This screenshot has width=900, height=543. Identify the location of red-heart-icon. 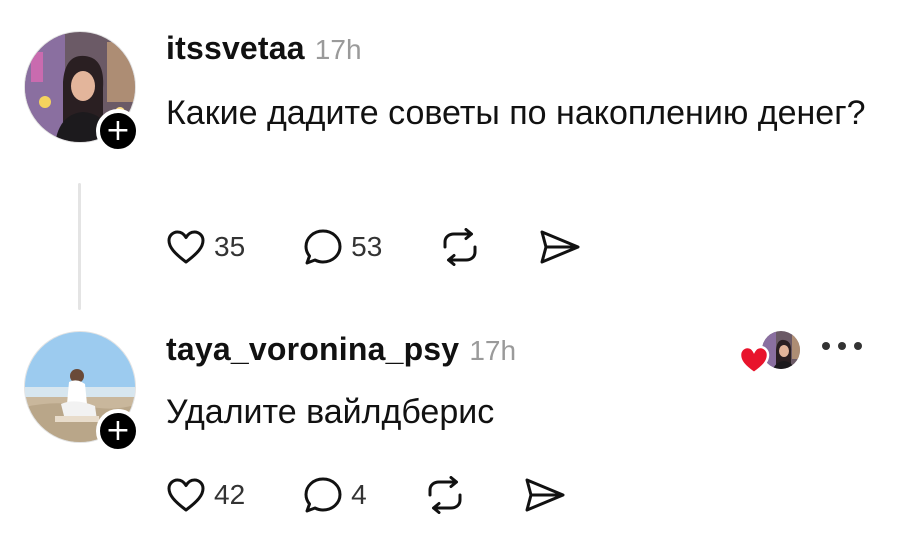
(754, 360).